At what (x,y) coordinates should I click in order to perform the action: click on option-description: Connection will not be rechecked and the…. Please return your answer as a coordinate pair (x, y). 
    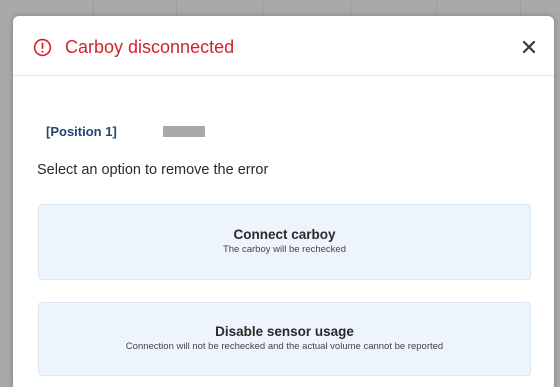
    Looking at the image, I should click on (284, 346).